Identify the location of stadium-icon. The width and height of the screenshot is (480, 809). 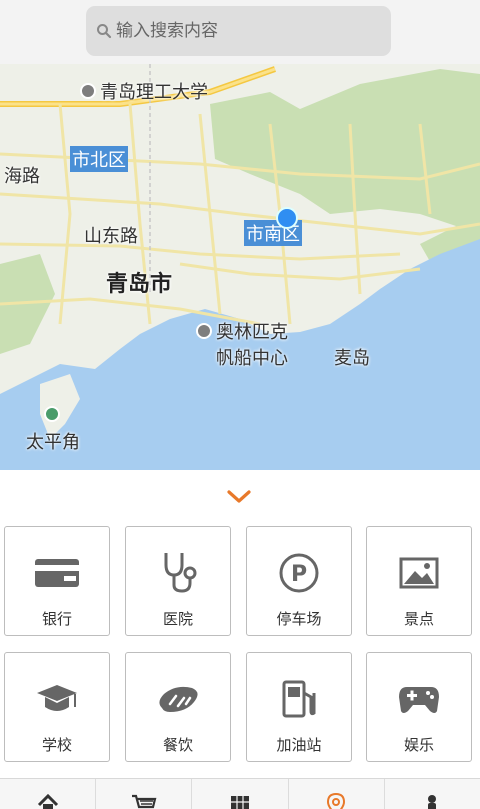
(204, 331).